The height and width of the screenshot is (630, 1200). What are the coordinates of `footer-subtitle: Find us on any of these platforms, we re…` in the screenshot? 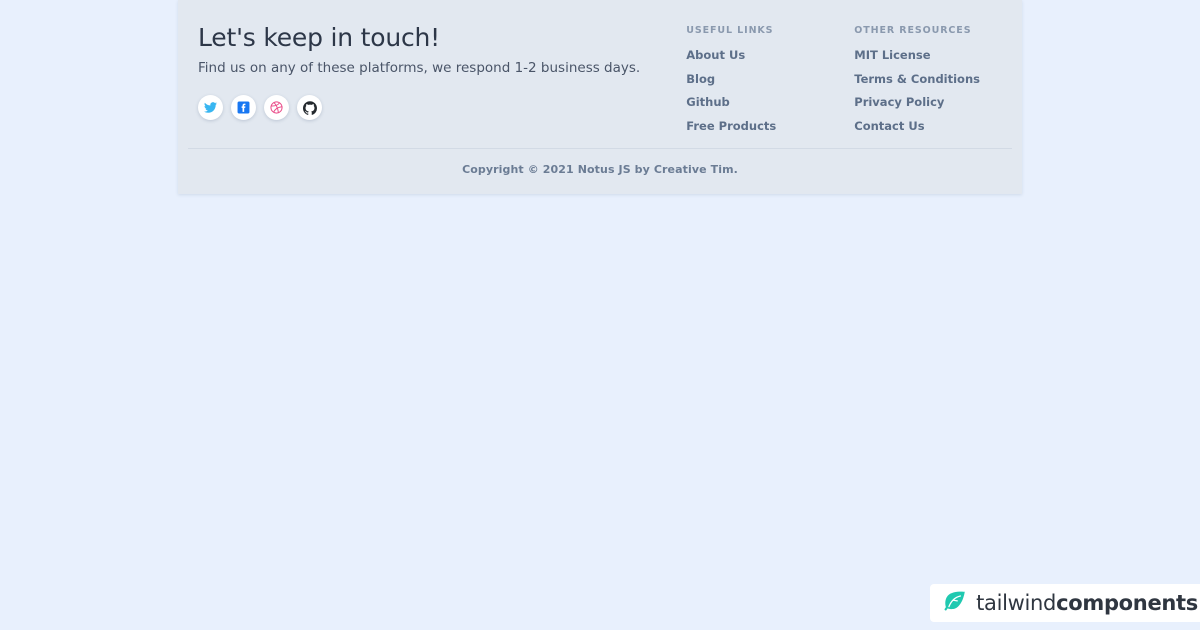 It's located at (419, 68).